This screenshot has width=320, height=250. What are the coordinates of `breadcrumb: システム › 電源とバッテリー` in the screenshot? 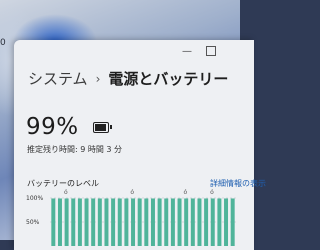 It's located at (128, 78).